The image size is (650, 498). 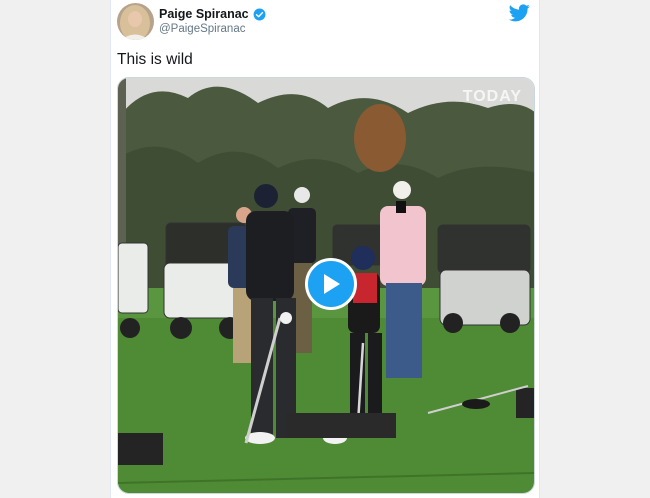 I want to click on avatar, so click(x=135, y=21).